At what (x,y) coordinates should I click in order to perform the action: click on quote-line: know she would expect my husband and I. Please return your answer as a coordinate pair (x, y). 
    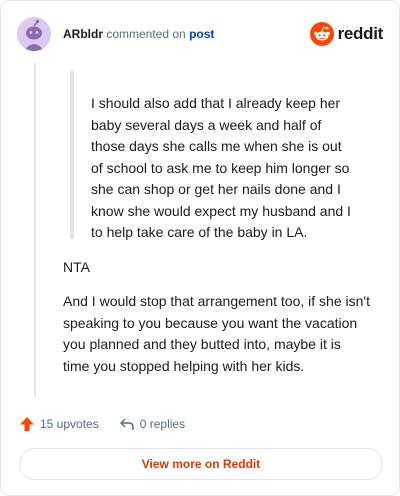
    Looking at the image, I should click on (221, 210).